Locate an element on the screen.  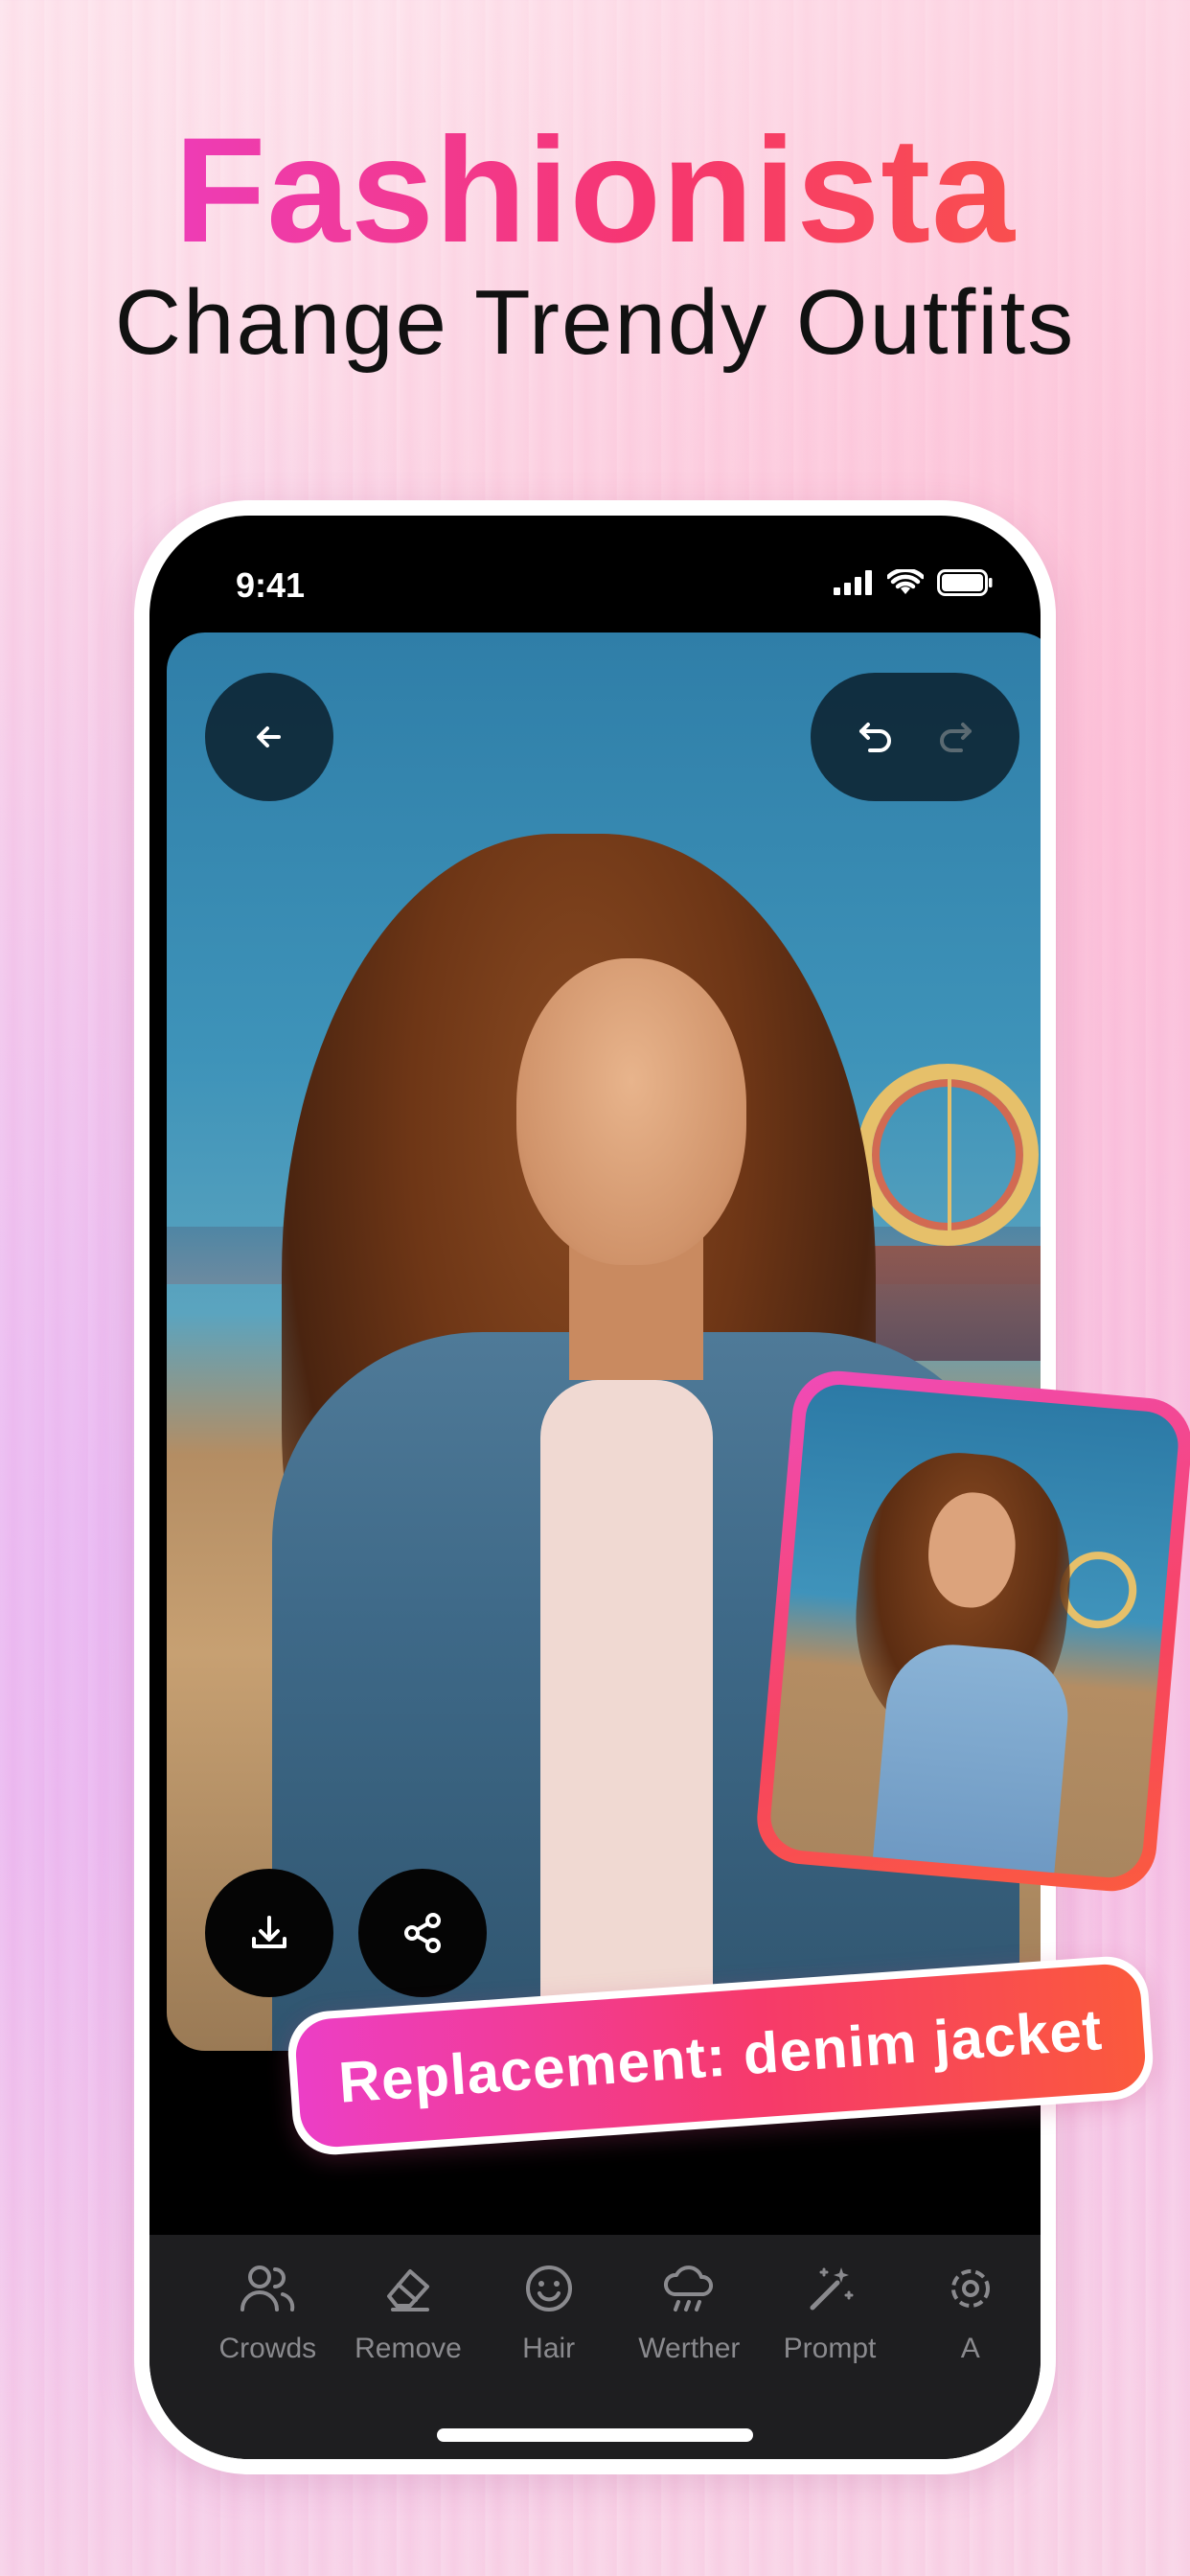
undo-button is located at coordinates (876, 737).